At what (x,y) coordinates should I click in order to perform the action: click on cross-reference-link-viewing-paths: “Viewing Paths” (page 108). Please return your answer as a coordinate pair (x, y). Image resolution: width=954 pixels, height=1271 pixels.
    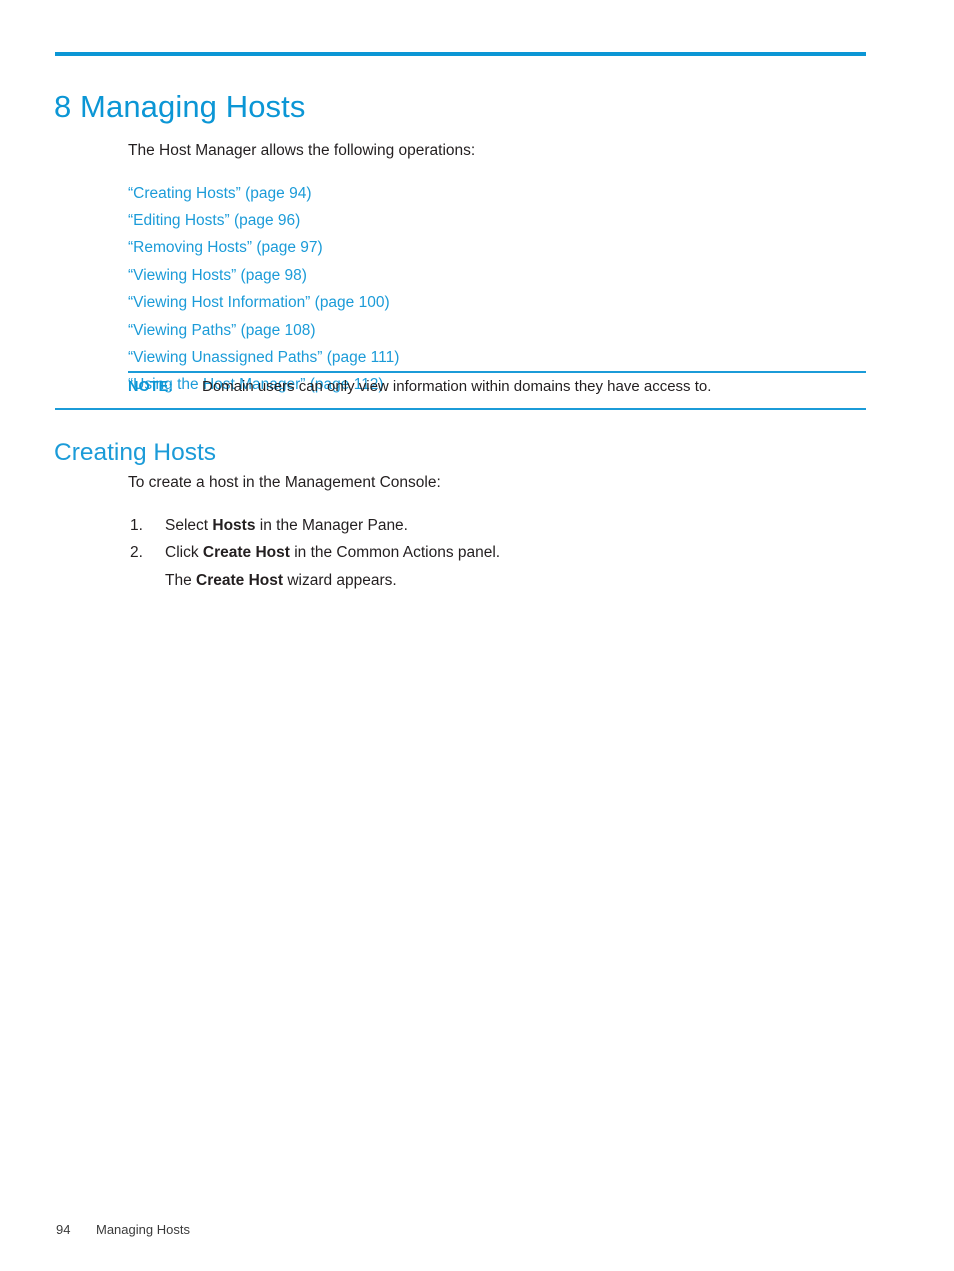
    Looking at the image, I should click on (222, 330).